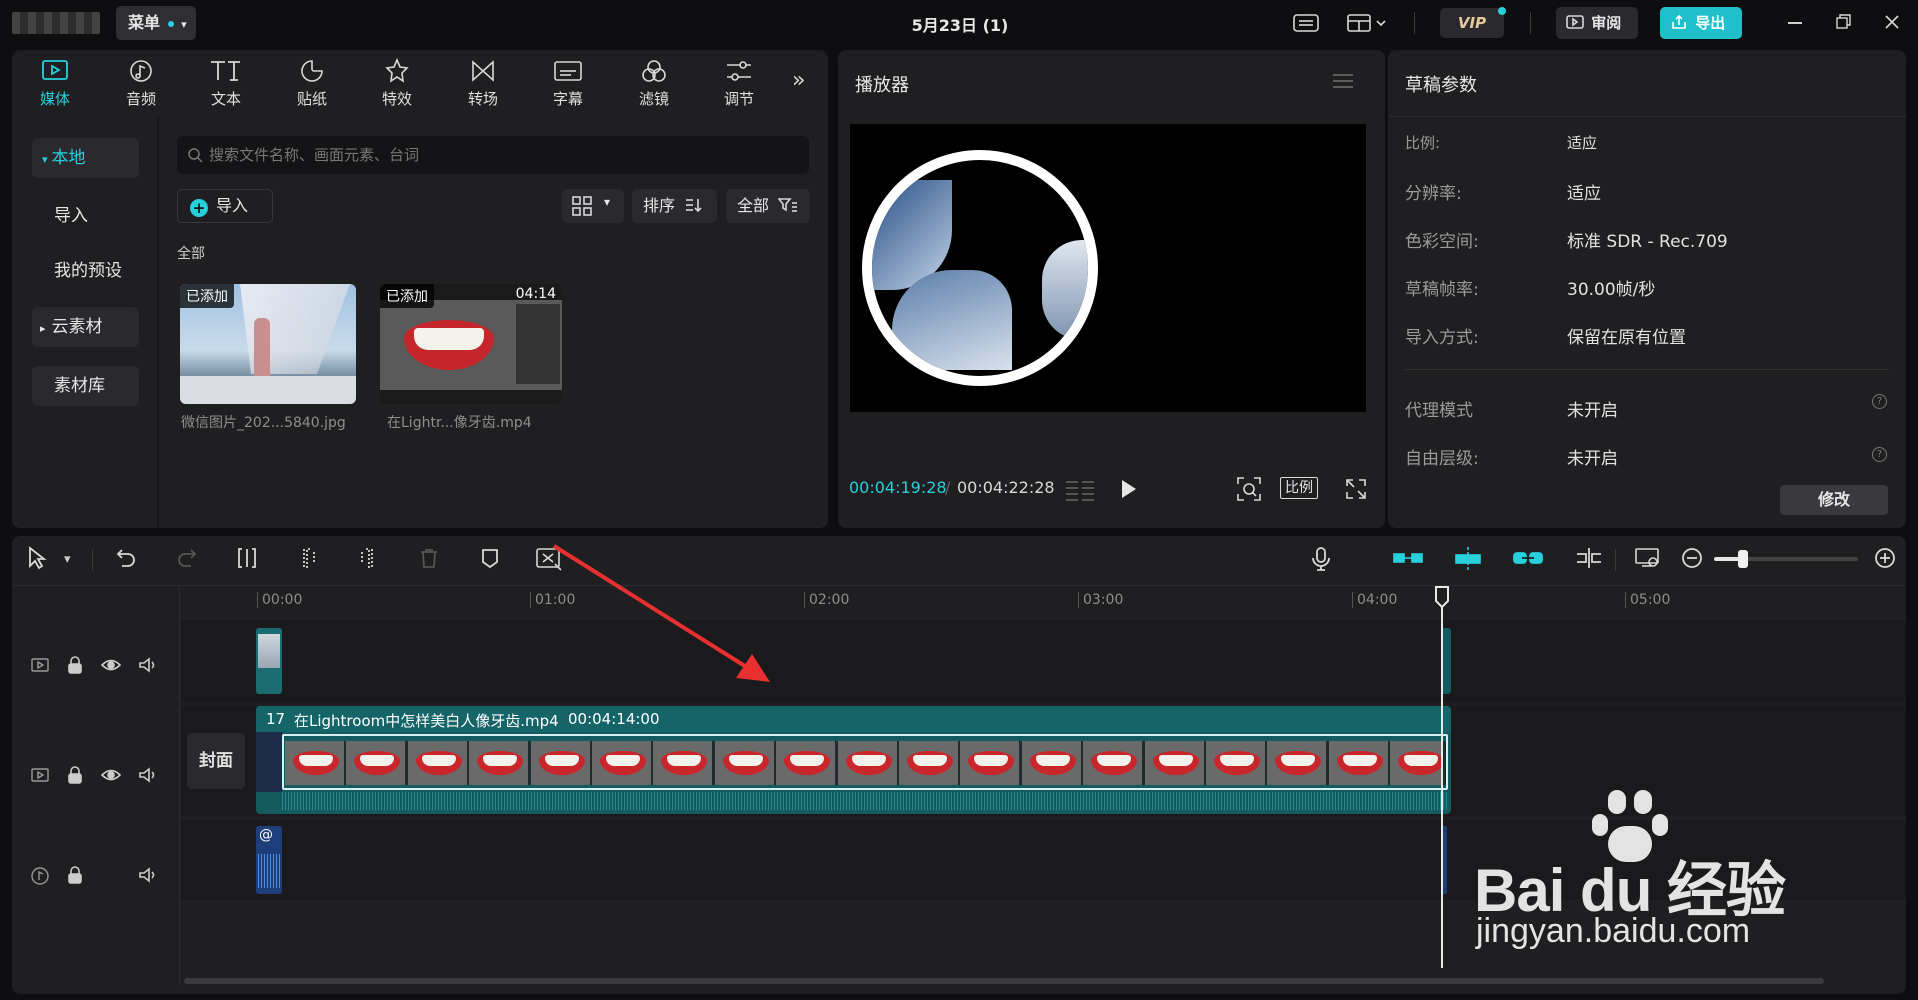 The width and height of the screenshot is (1918, 1000). Describe the element at coordinates (126, 560) in the screenshot. I see `undo-icon` at that location.